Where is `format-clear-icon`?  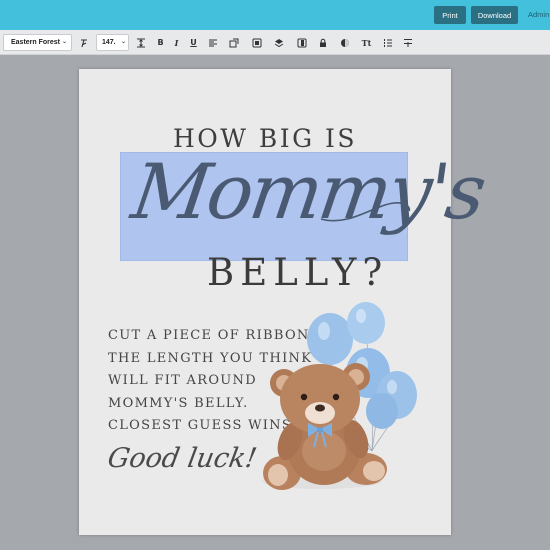 format-clear-icon is located at coordinates (83, 42).